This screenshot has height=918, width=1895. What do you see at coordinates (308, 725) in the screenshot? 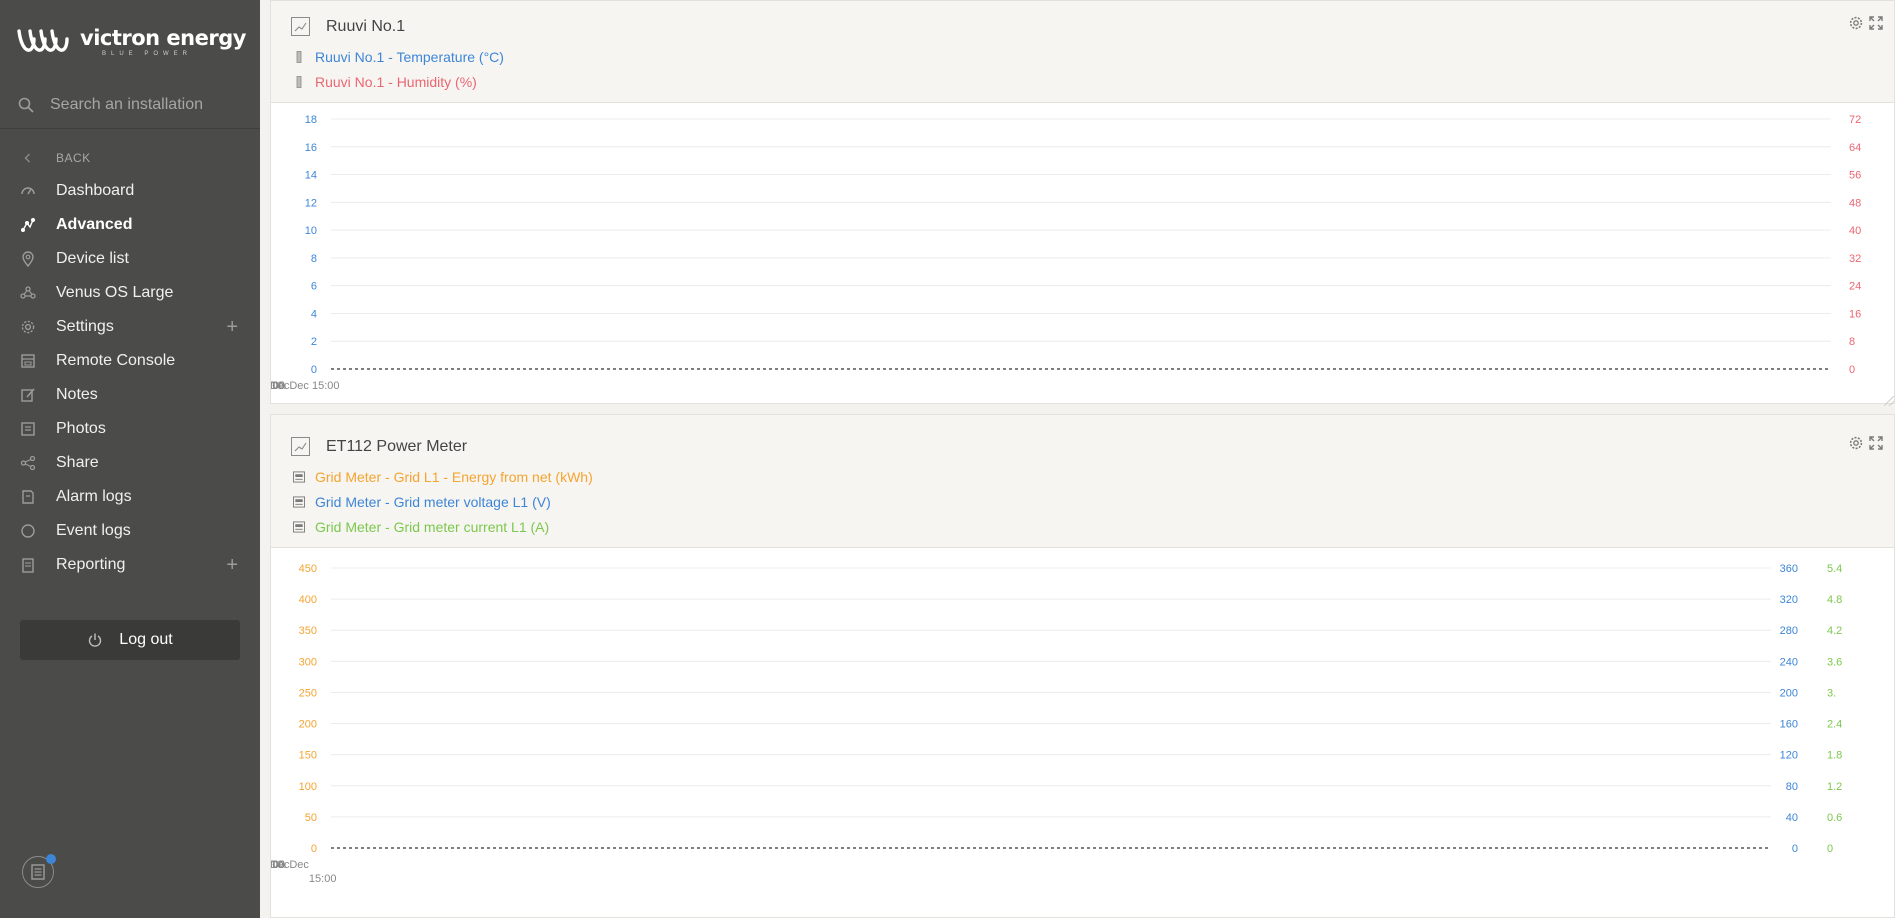
I see `y-left-tick-label: 200` at bounding box center [308, 725].